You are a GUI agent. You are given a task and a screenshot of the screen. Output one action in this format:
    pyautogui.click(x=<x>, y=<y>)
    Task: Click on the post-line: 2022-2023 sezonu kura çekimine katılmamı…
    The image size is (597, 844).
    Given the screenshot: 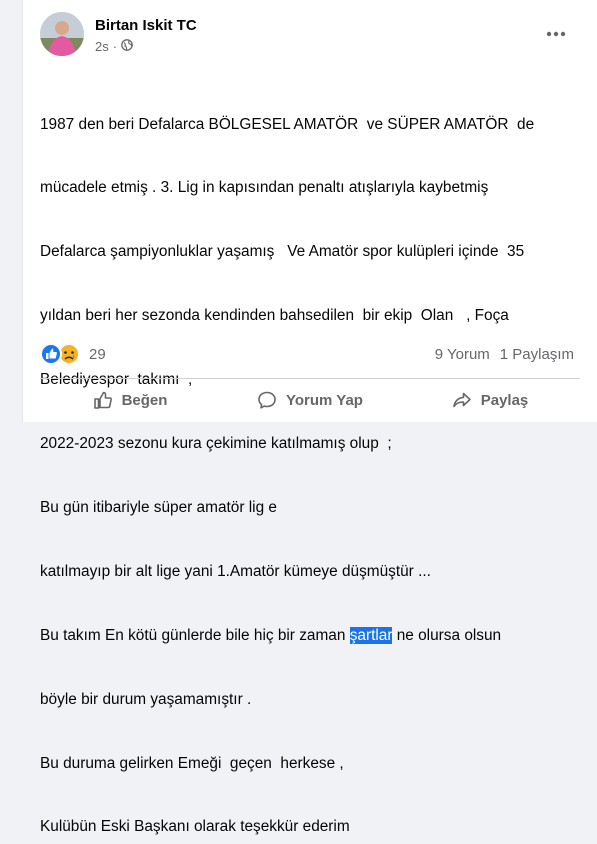 What is the action you would take?
    pyautogui.click(x=216, y=444)
    